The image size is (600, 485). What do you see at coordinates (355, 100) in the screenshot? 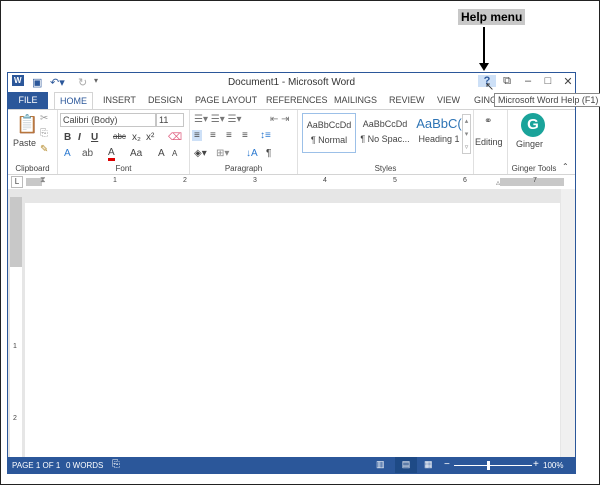
I see `tab-mailings: MAILINGS` at bounding box center [355, 100].